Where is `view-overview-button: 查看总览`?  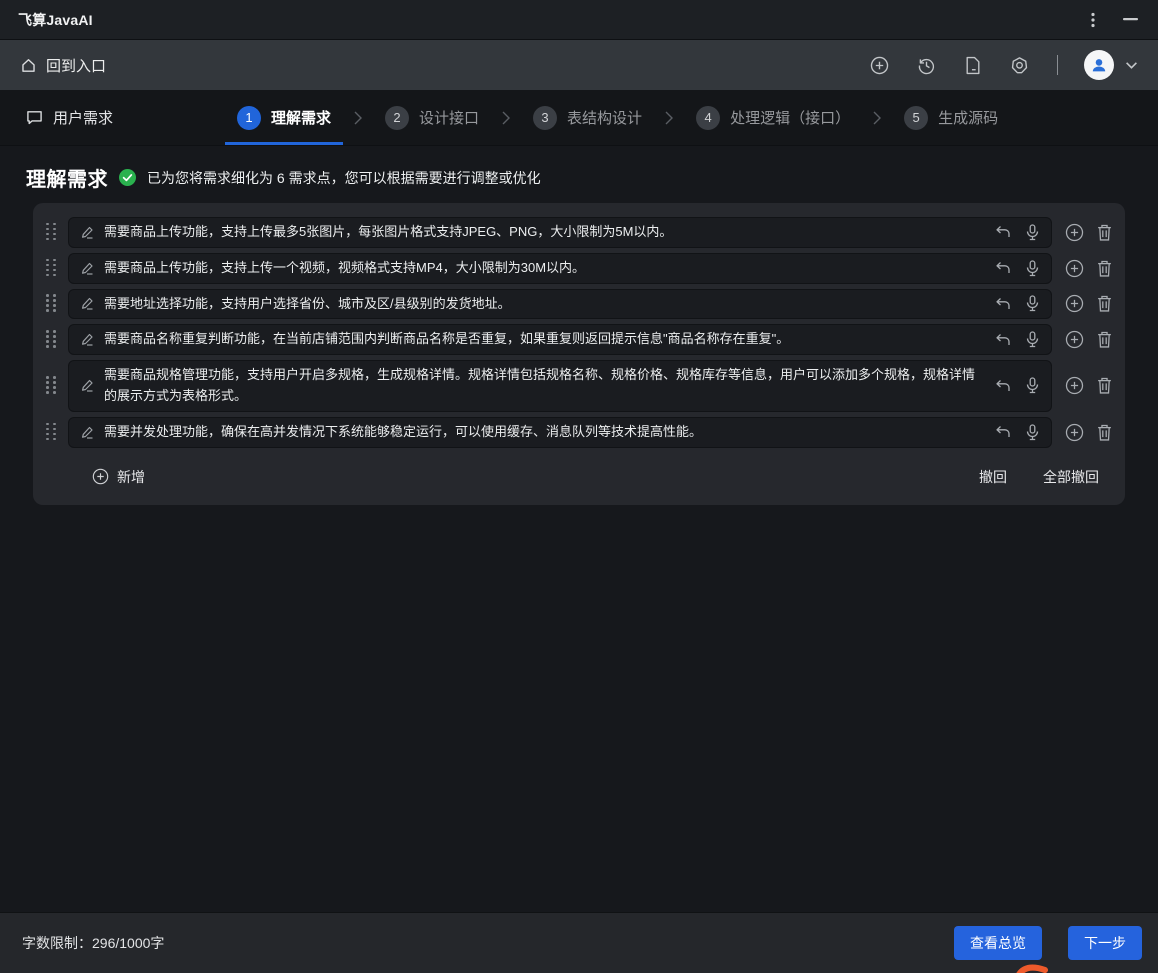 view-overview-button: 查看总览 is located at coordinates (998, 943).